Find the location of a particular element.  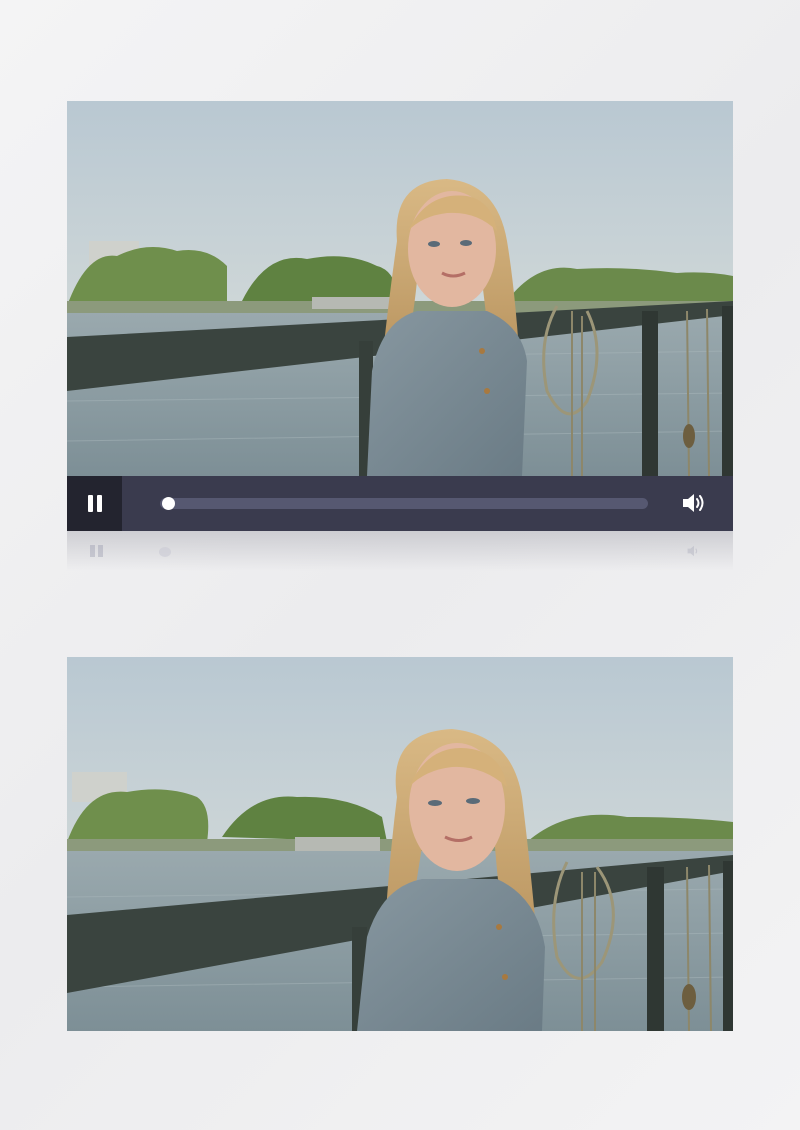

volume-button is located at coordinates (694, 503).